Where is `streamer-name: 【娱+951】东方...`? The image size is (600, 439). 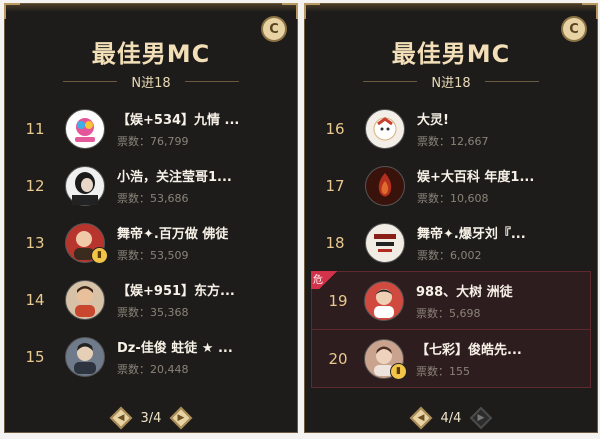
streamer-name: 【娱+951】东方... is located at coordinates (176, 289).